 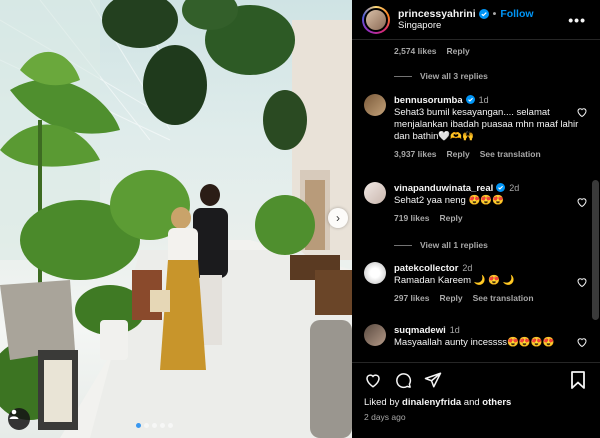 What do you see at coordinates (454, 76) in the screenshot?
I see `view-replies-label: View all 3 replies` at bounding box center [454, 76].